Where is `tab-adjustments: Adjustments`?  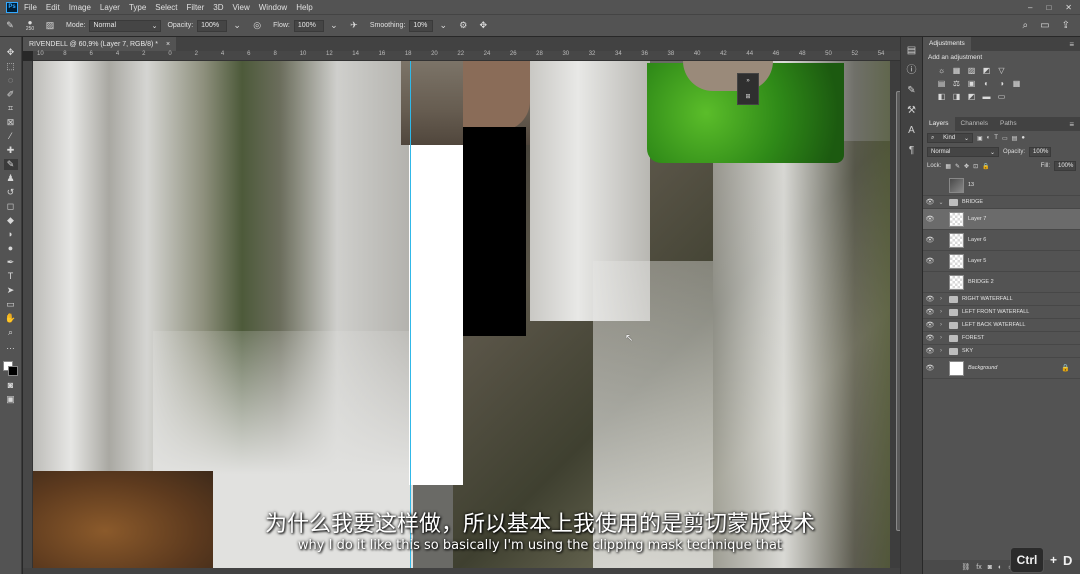
tab-adjustments: Adjustments is located at coordinates (947, 44).